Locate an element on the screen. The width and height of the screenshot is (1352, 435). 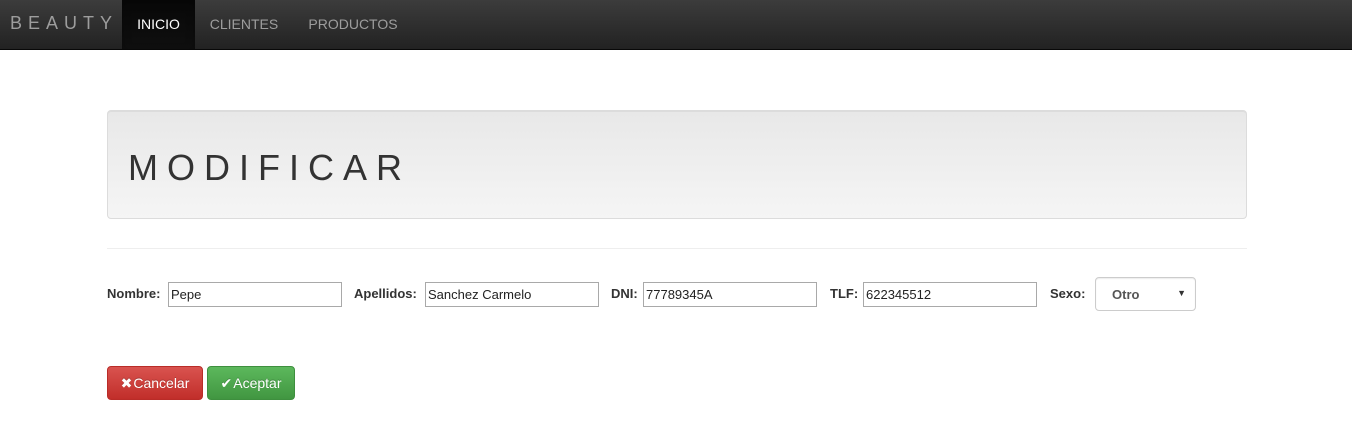
nav-item-clientes: CLIENTES is located at coordinates (244, 24).